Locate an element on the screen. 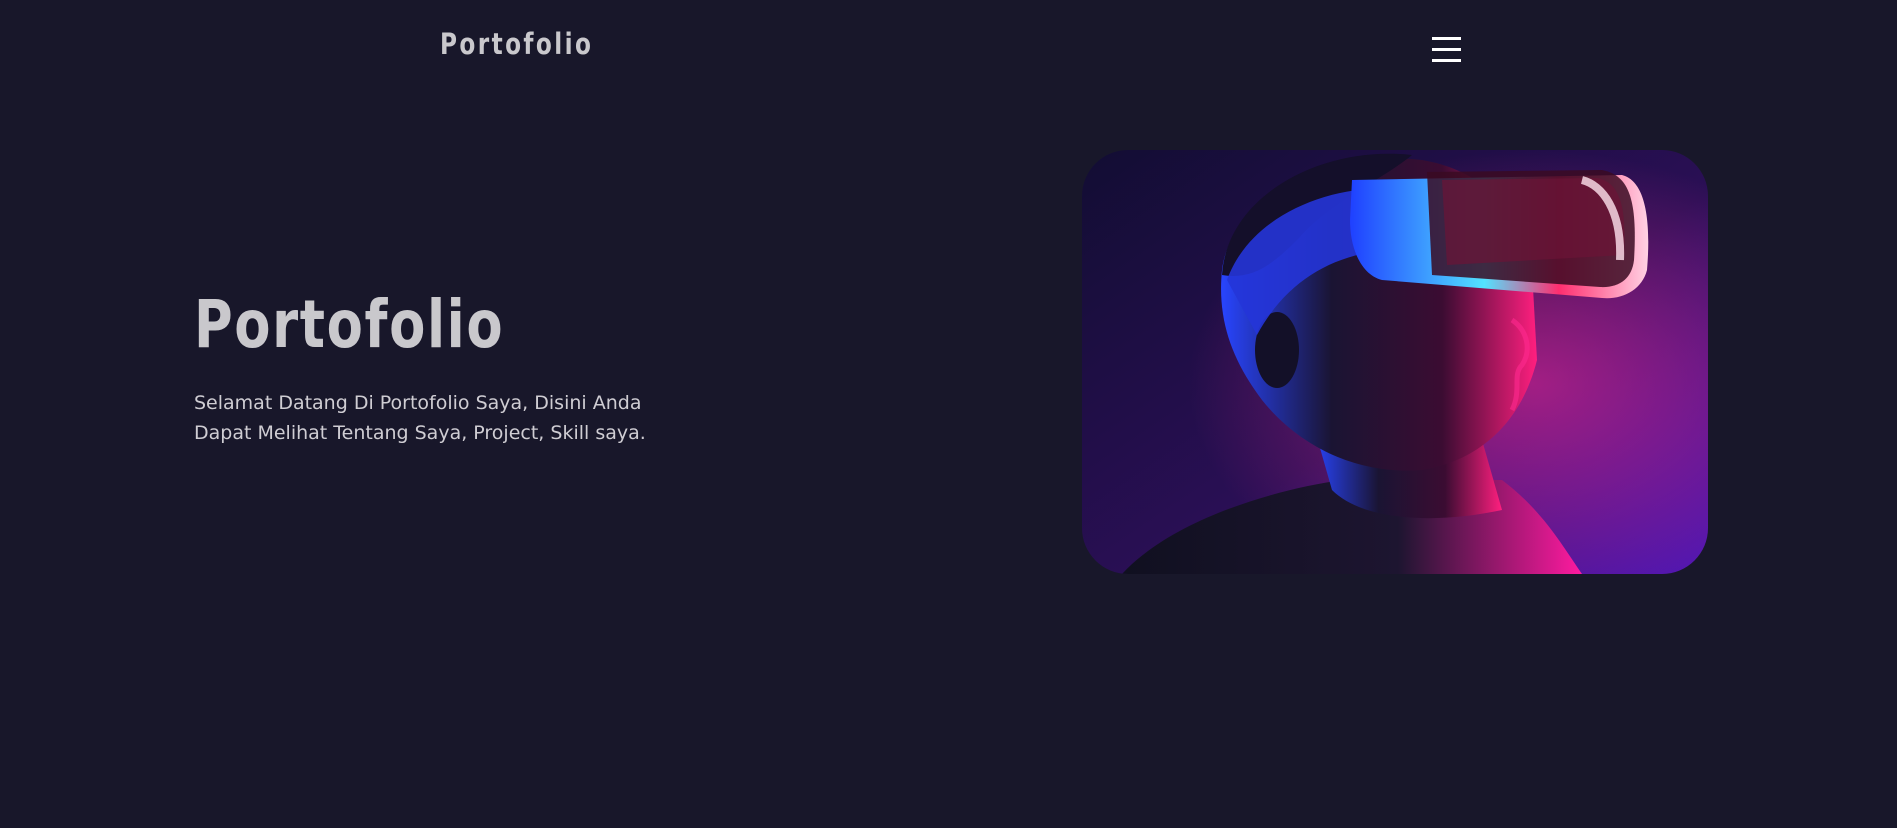 Image resolution: width=1897 pixels, height=828 pixels. menu-line-middle is located at coordinates (1446, 49).